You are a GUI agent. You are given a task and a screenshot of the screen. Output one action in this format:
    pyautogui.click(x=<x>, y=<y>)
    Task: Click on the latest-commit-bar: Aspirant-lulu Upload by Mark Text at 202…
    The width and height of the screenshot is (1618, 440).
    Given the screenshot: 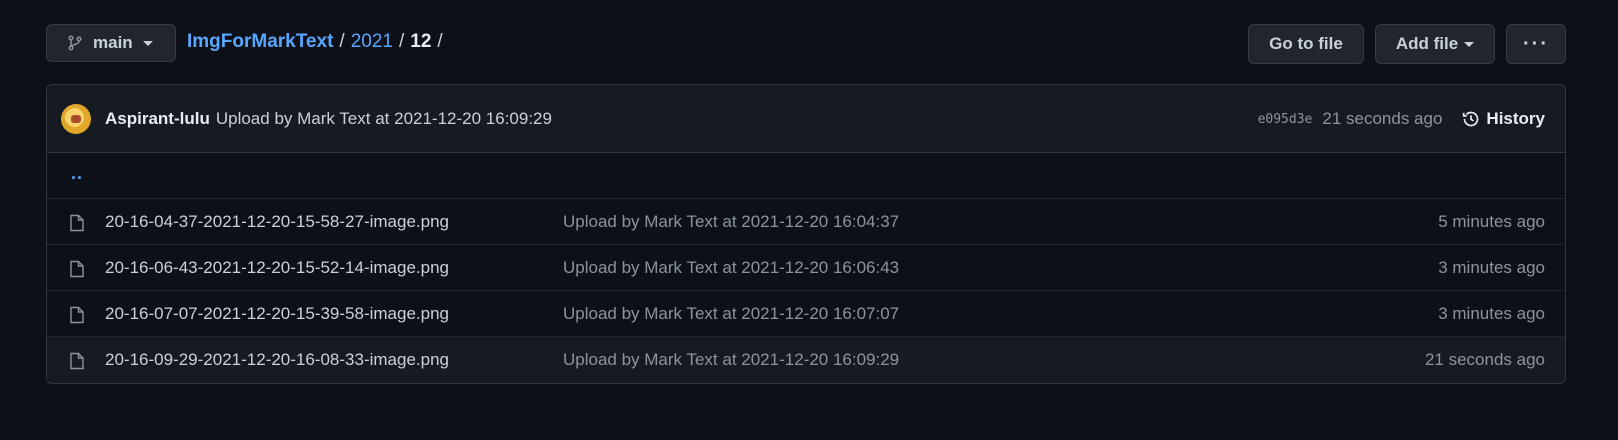 What is the action you would take?
    pyautogui.click(x=806, y=119)
    